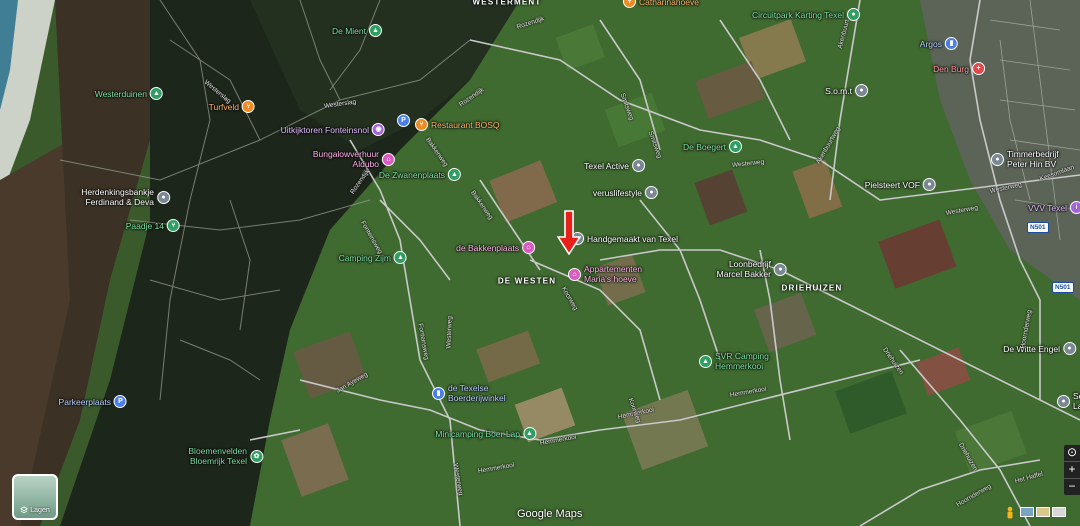  I want to click on map-type-thumbnails, so click(1043, 513).